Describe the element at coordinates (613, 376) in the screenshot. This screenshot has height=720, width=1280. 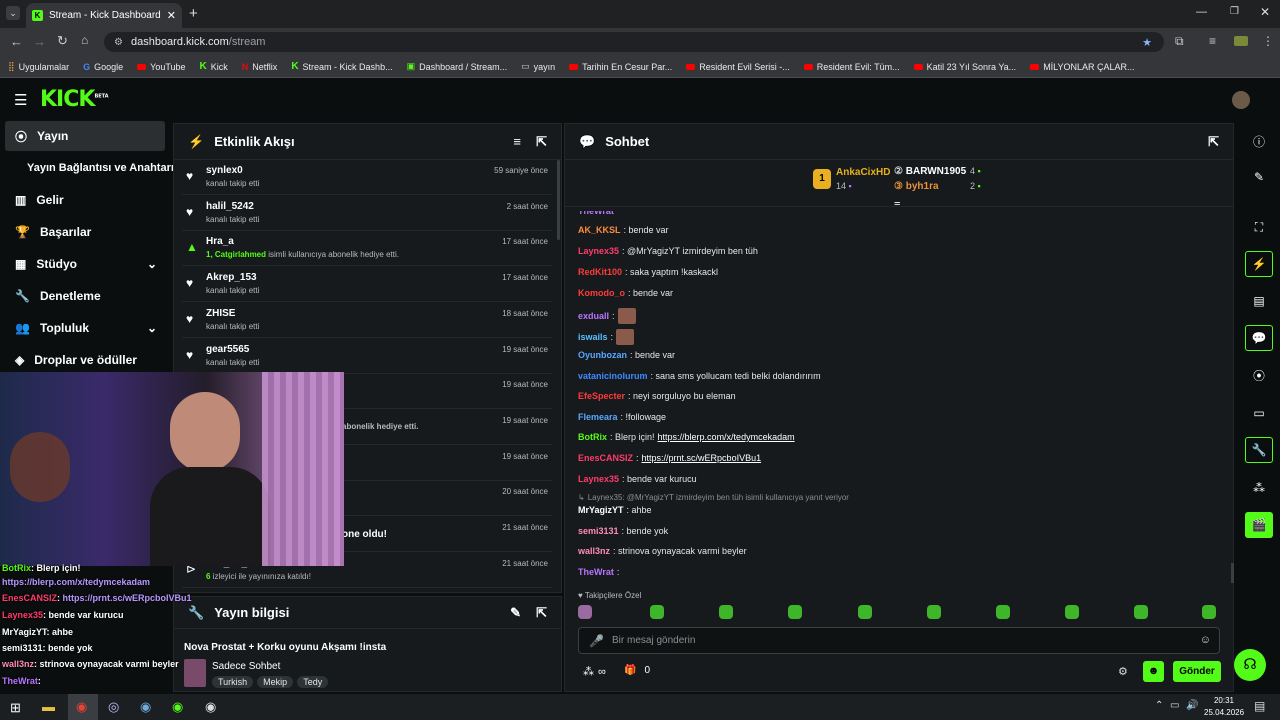
I see `chat-username: vatanicinolurum` at that location.